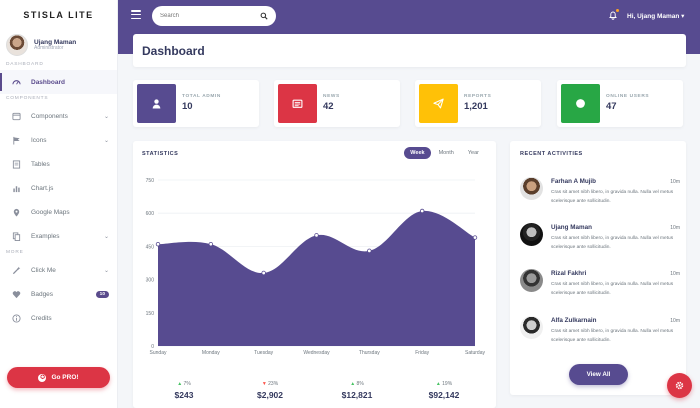 This screenshot has width=700, height=408. Describe the element at coordinates (438, 103) in the screenshot. I see `paper-plane-icon` at that location.